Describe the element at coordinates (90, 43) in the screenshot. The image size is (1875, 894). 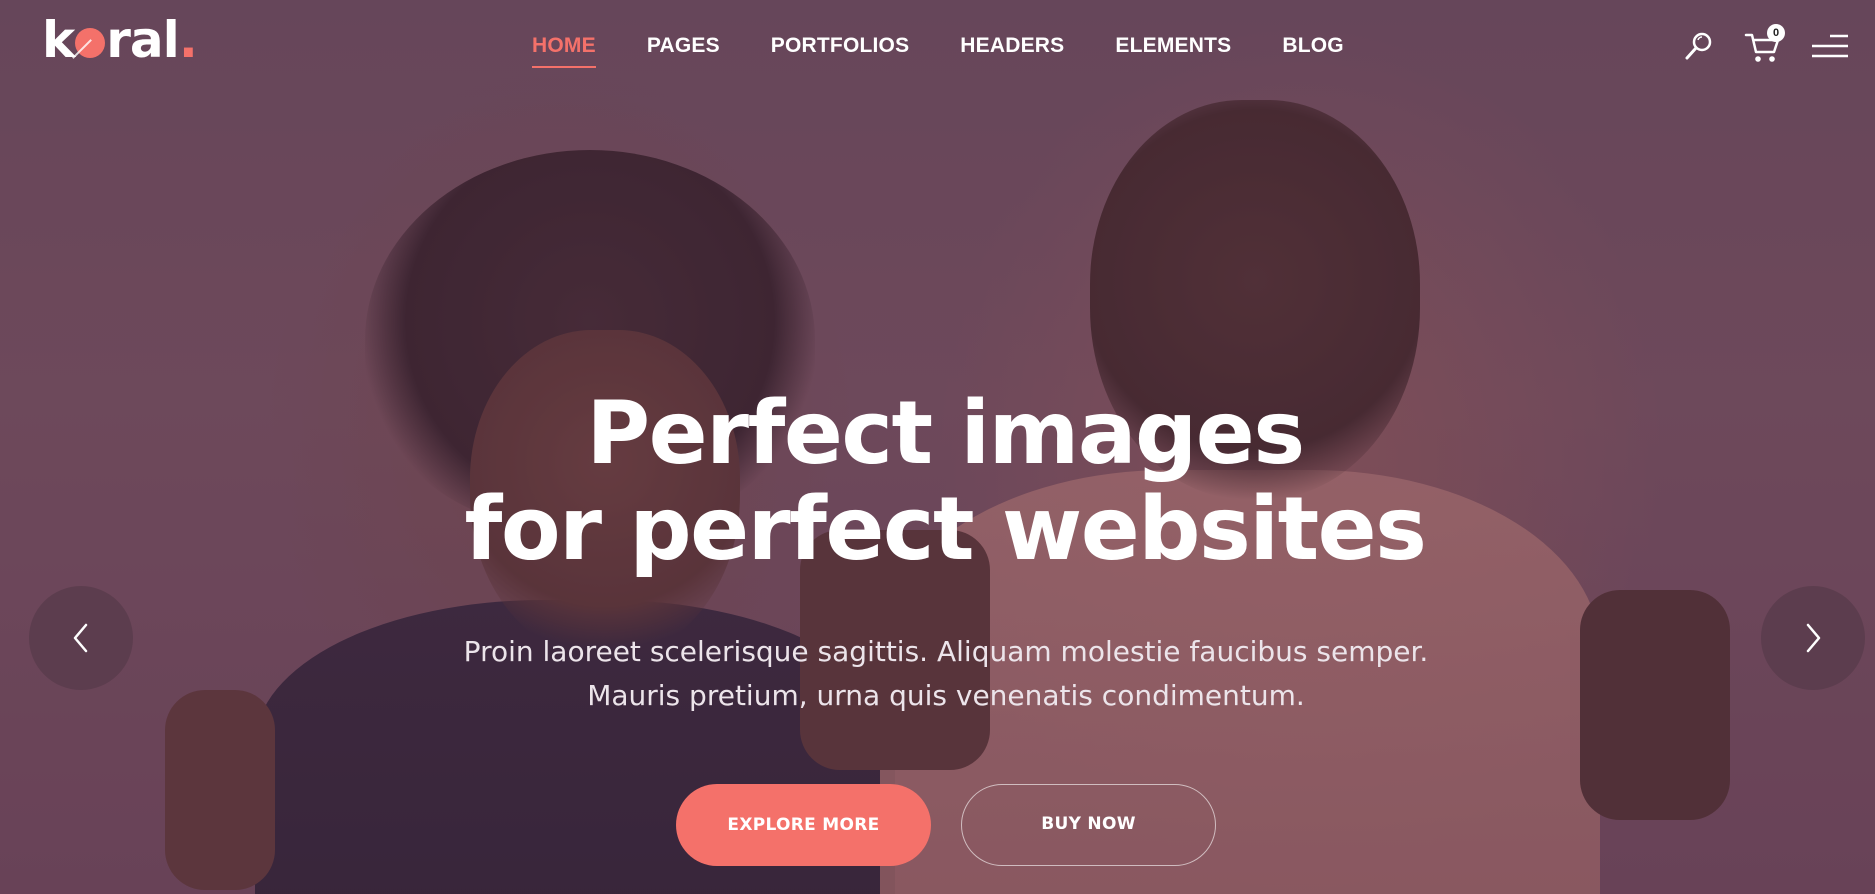
I see `logo-o-mark` at that location.